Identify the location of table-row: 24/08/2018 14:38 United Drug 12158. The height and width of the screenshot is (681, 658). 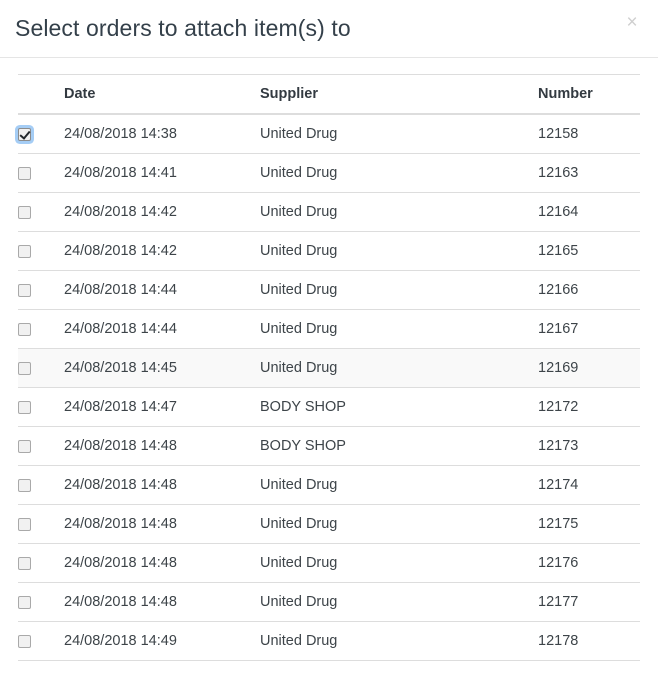
(329, 134).